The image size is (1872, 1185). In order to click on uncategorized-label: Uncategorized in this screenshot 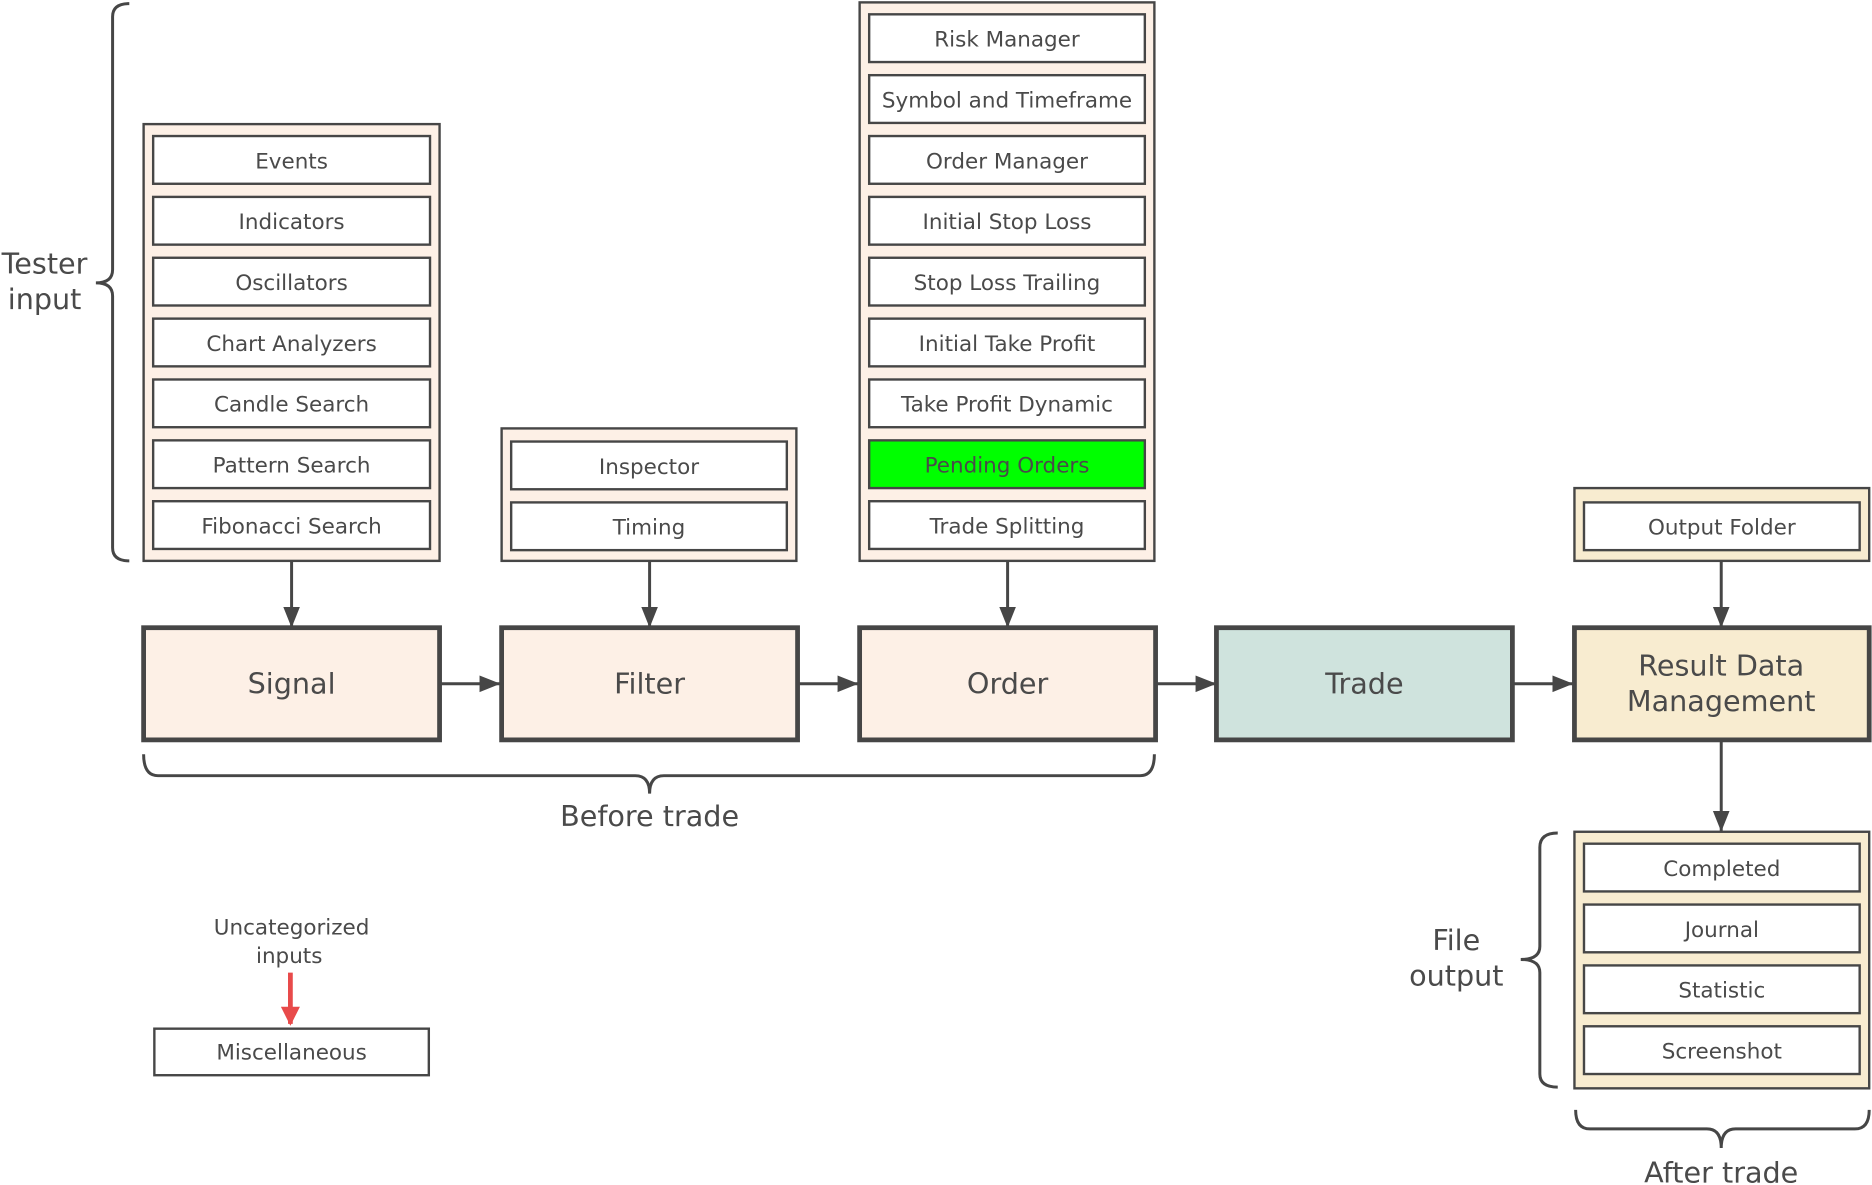, I will do `click(292, 927)`.